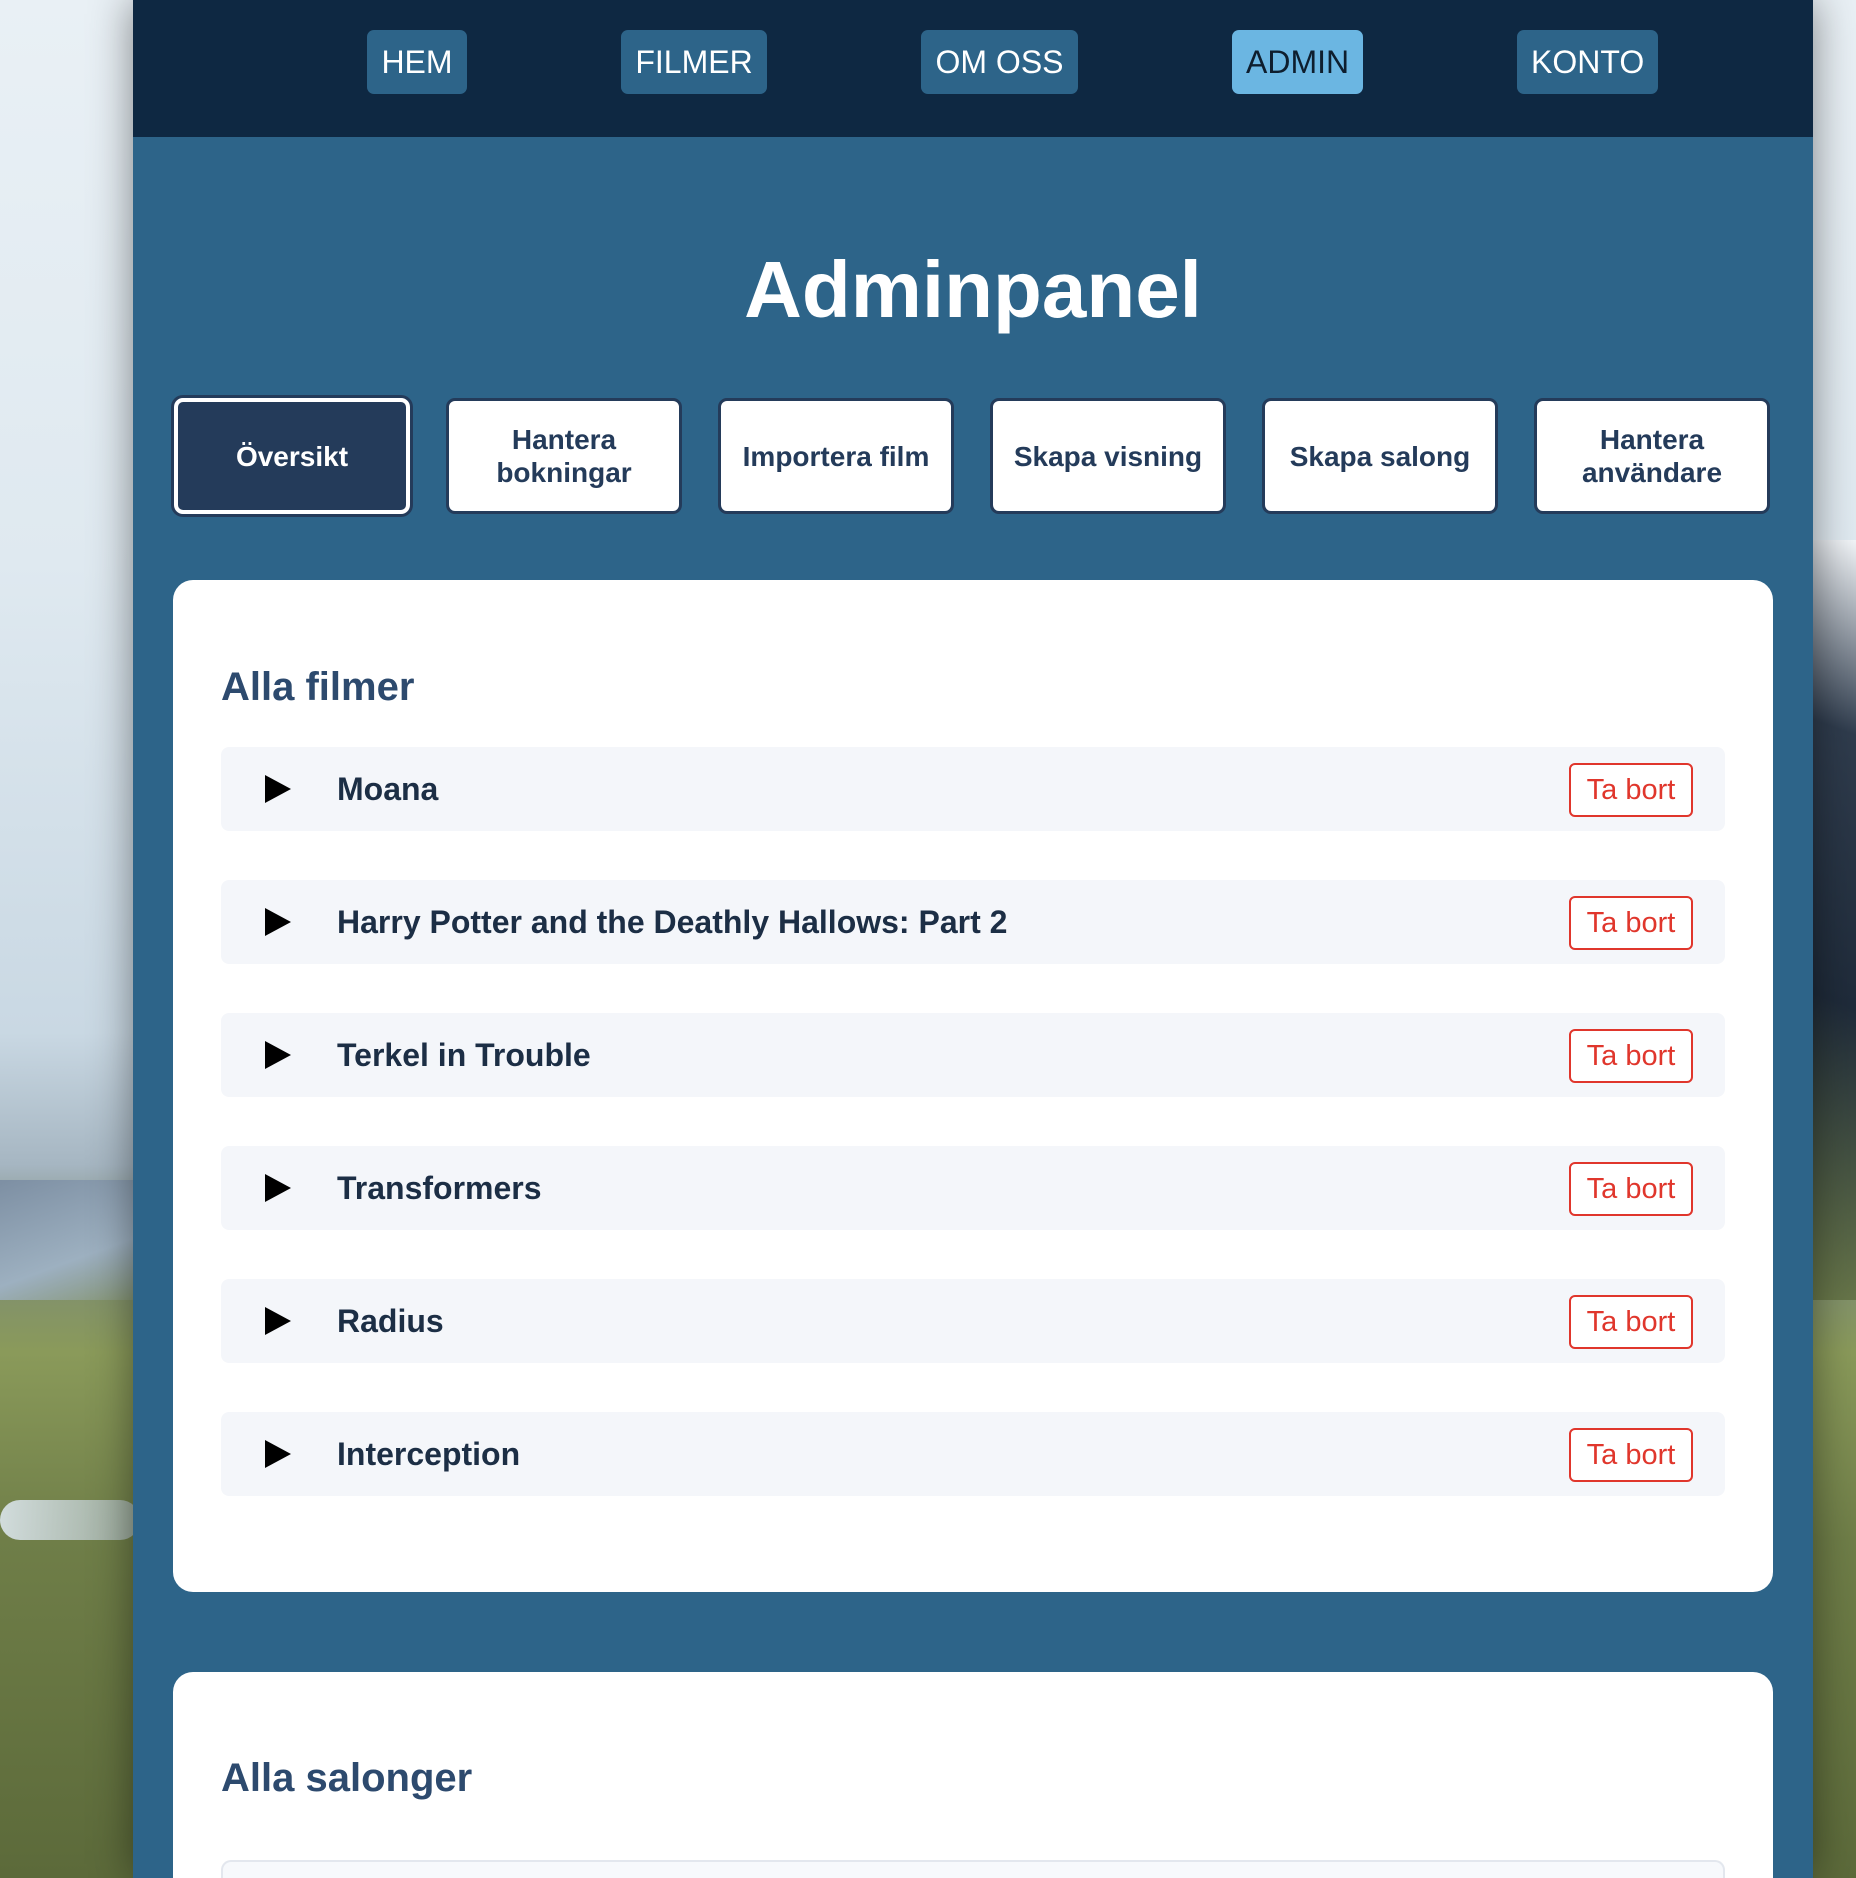 The width and height of the screenshot is (1856, 1878). I want to click on tab-label: Skapa salong, so click(1380, 456).